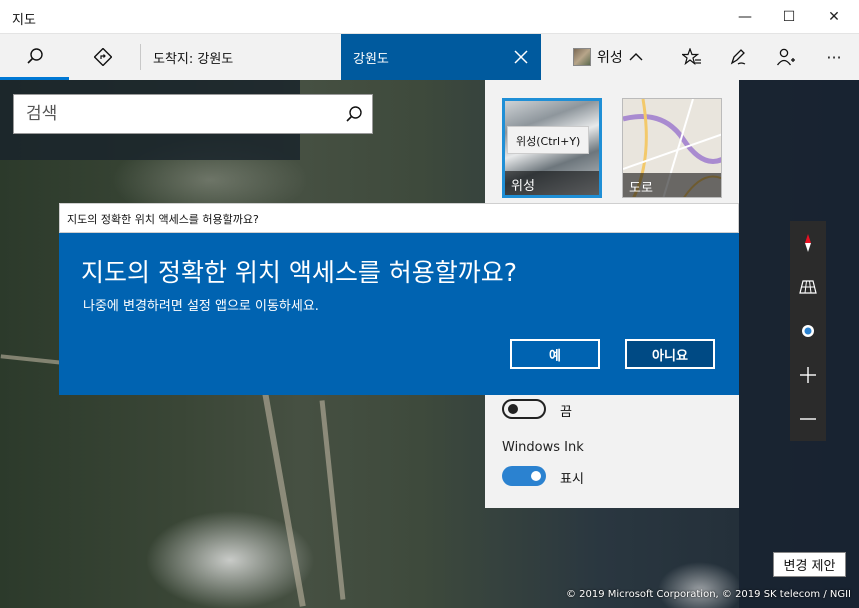 Image resolution: width=859 pixels, height=608 pixels. I want to click on search-tab-button, so click(34, 57).